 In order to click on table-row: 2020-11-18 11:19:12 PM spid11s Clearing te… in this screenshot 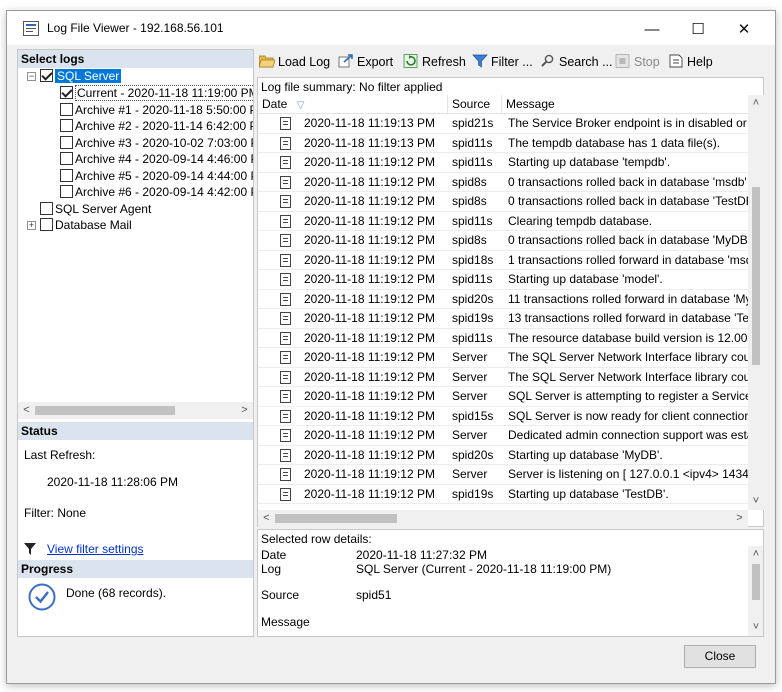, I will do `click(503, 221)`.